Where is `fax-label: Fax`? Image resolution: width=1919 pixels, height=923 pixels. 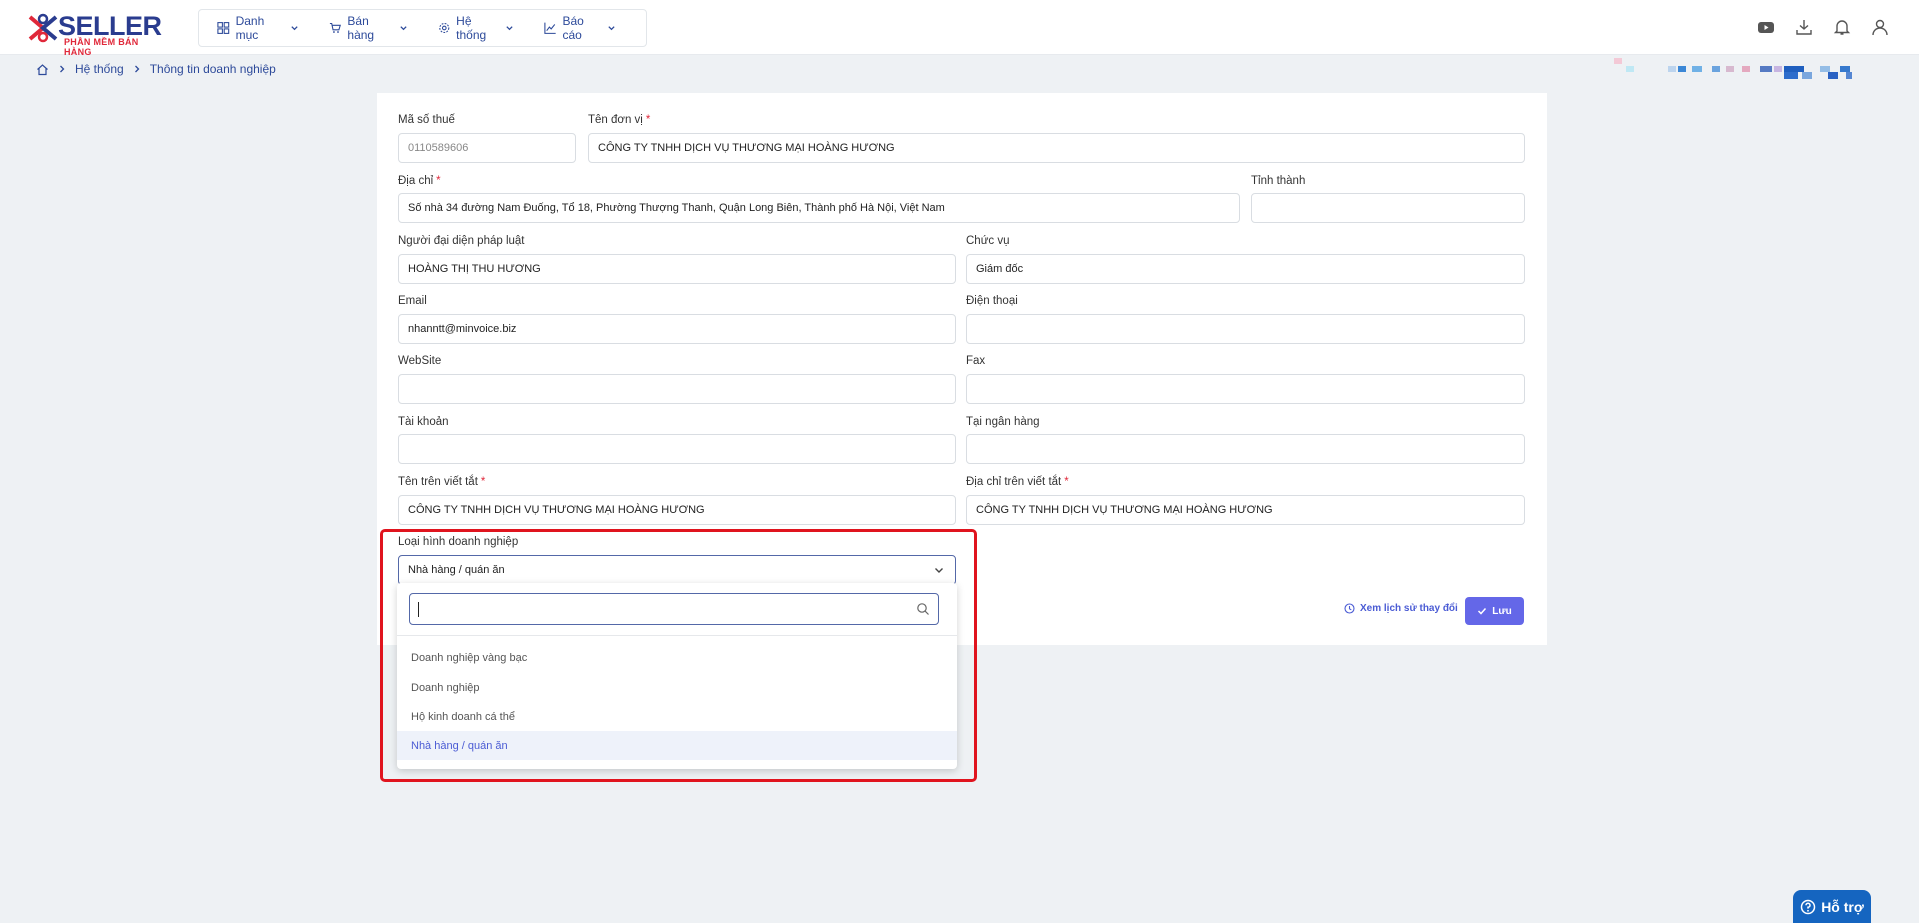 fax-label: Fax is located at coordinates (976, 361).